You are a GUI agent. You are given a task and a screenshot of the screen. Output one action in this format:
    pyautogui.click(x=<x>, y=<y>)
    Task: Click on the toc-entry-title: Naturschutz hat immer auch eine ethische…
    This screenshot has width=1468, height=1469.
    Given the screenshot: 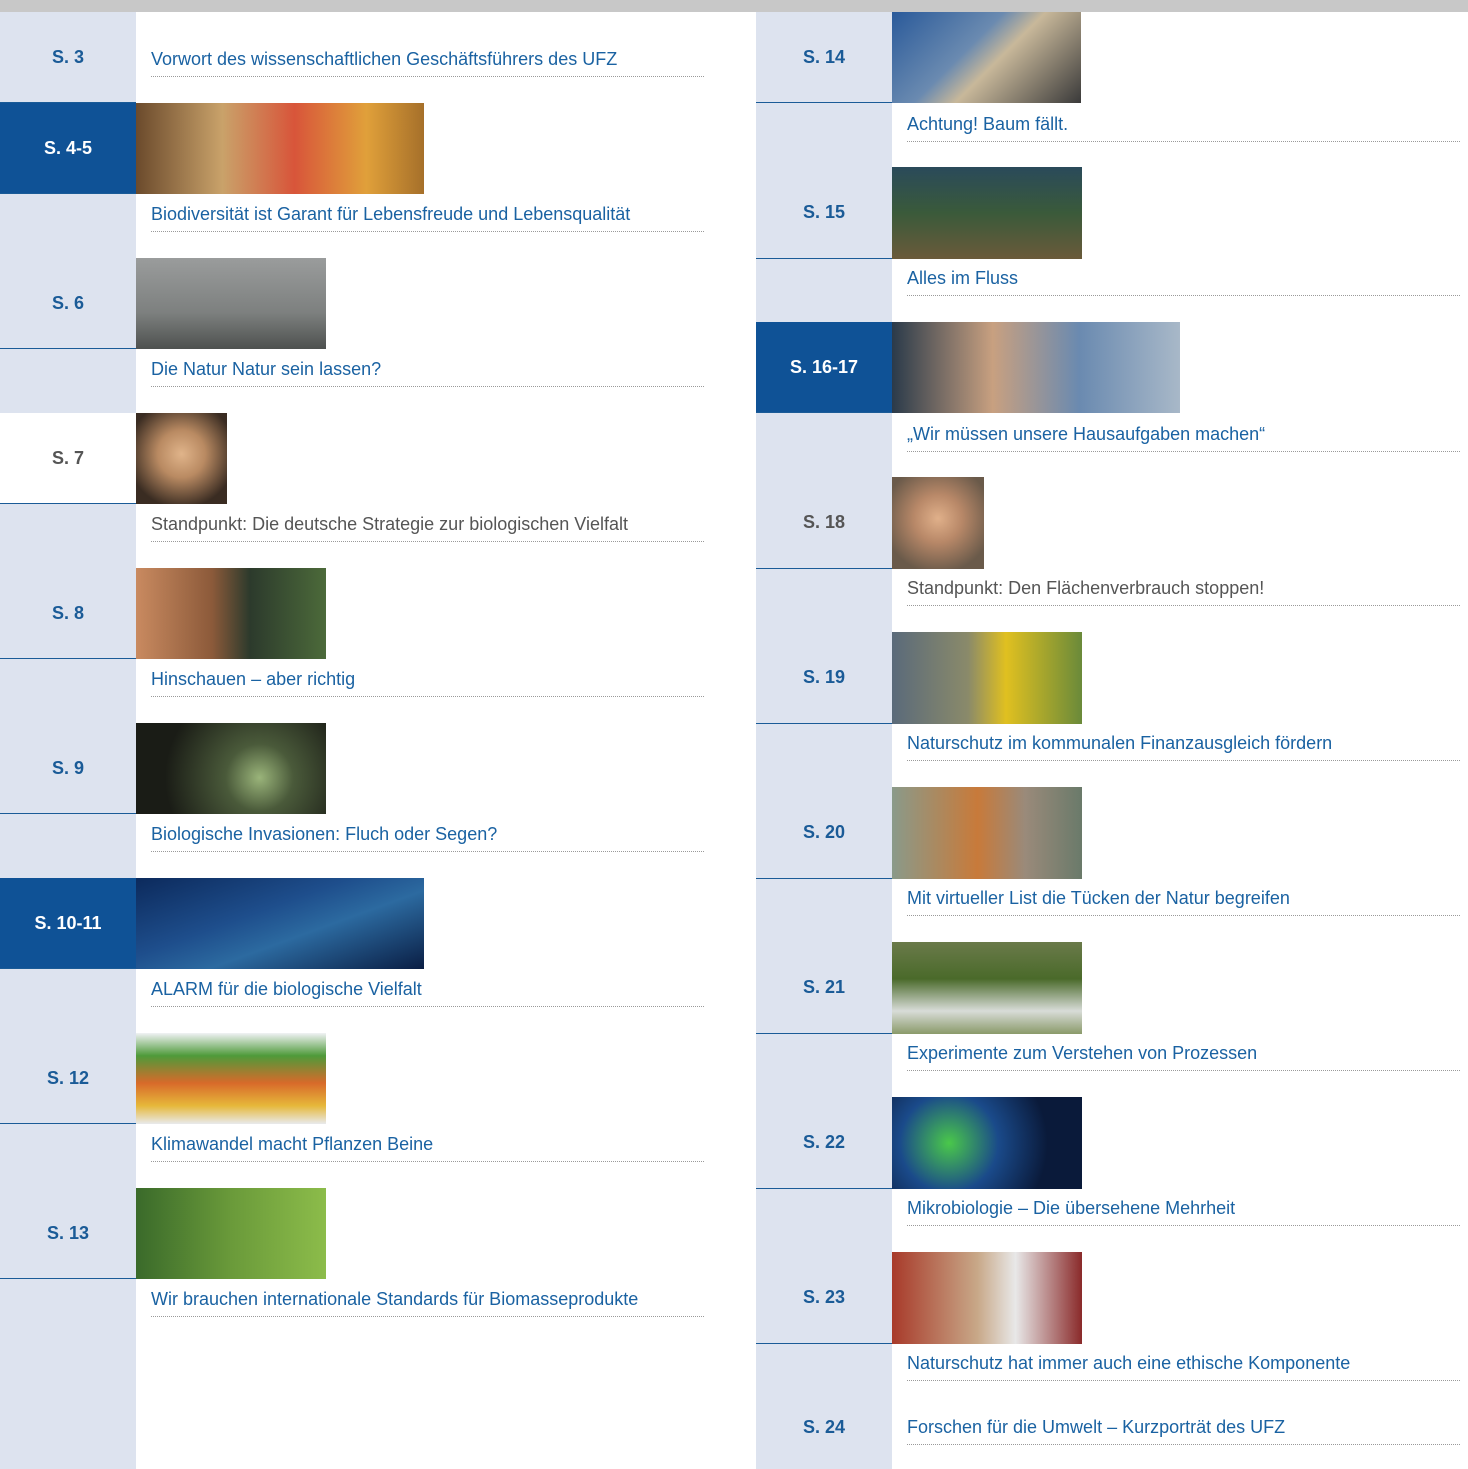 What is the action you would take?
    pyautogui.click(x=1183, y=1367)
    